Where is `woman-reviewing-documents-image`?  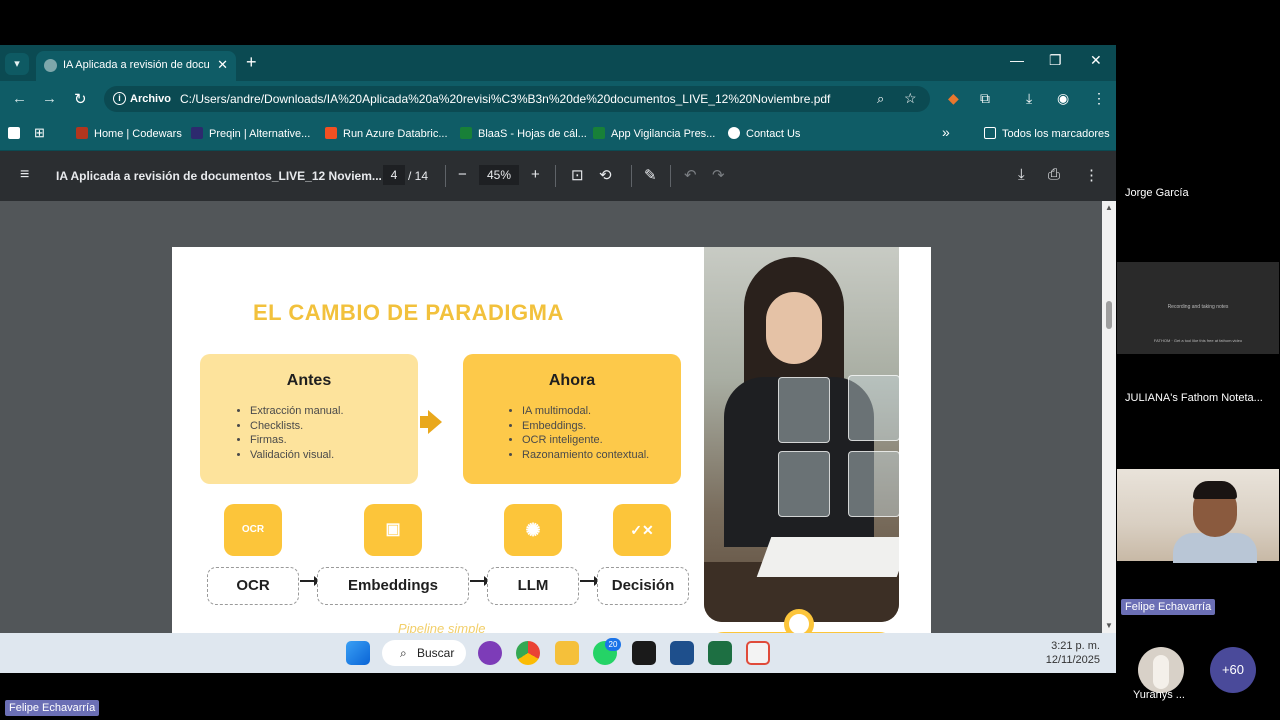 woman-reviewing-documents-image is located at coordinates (801, 434).